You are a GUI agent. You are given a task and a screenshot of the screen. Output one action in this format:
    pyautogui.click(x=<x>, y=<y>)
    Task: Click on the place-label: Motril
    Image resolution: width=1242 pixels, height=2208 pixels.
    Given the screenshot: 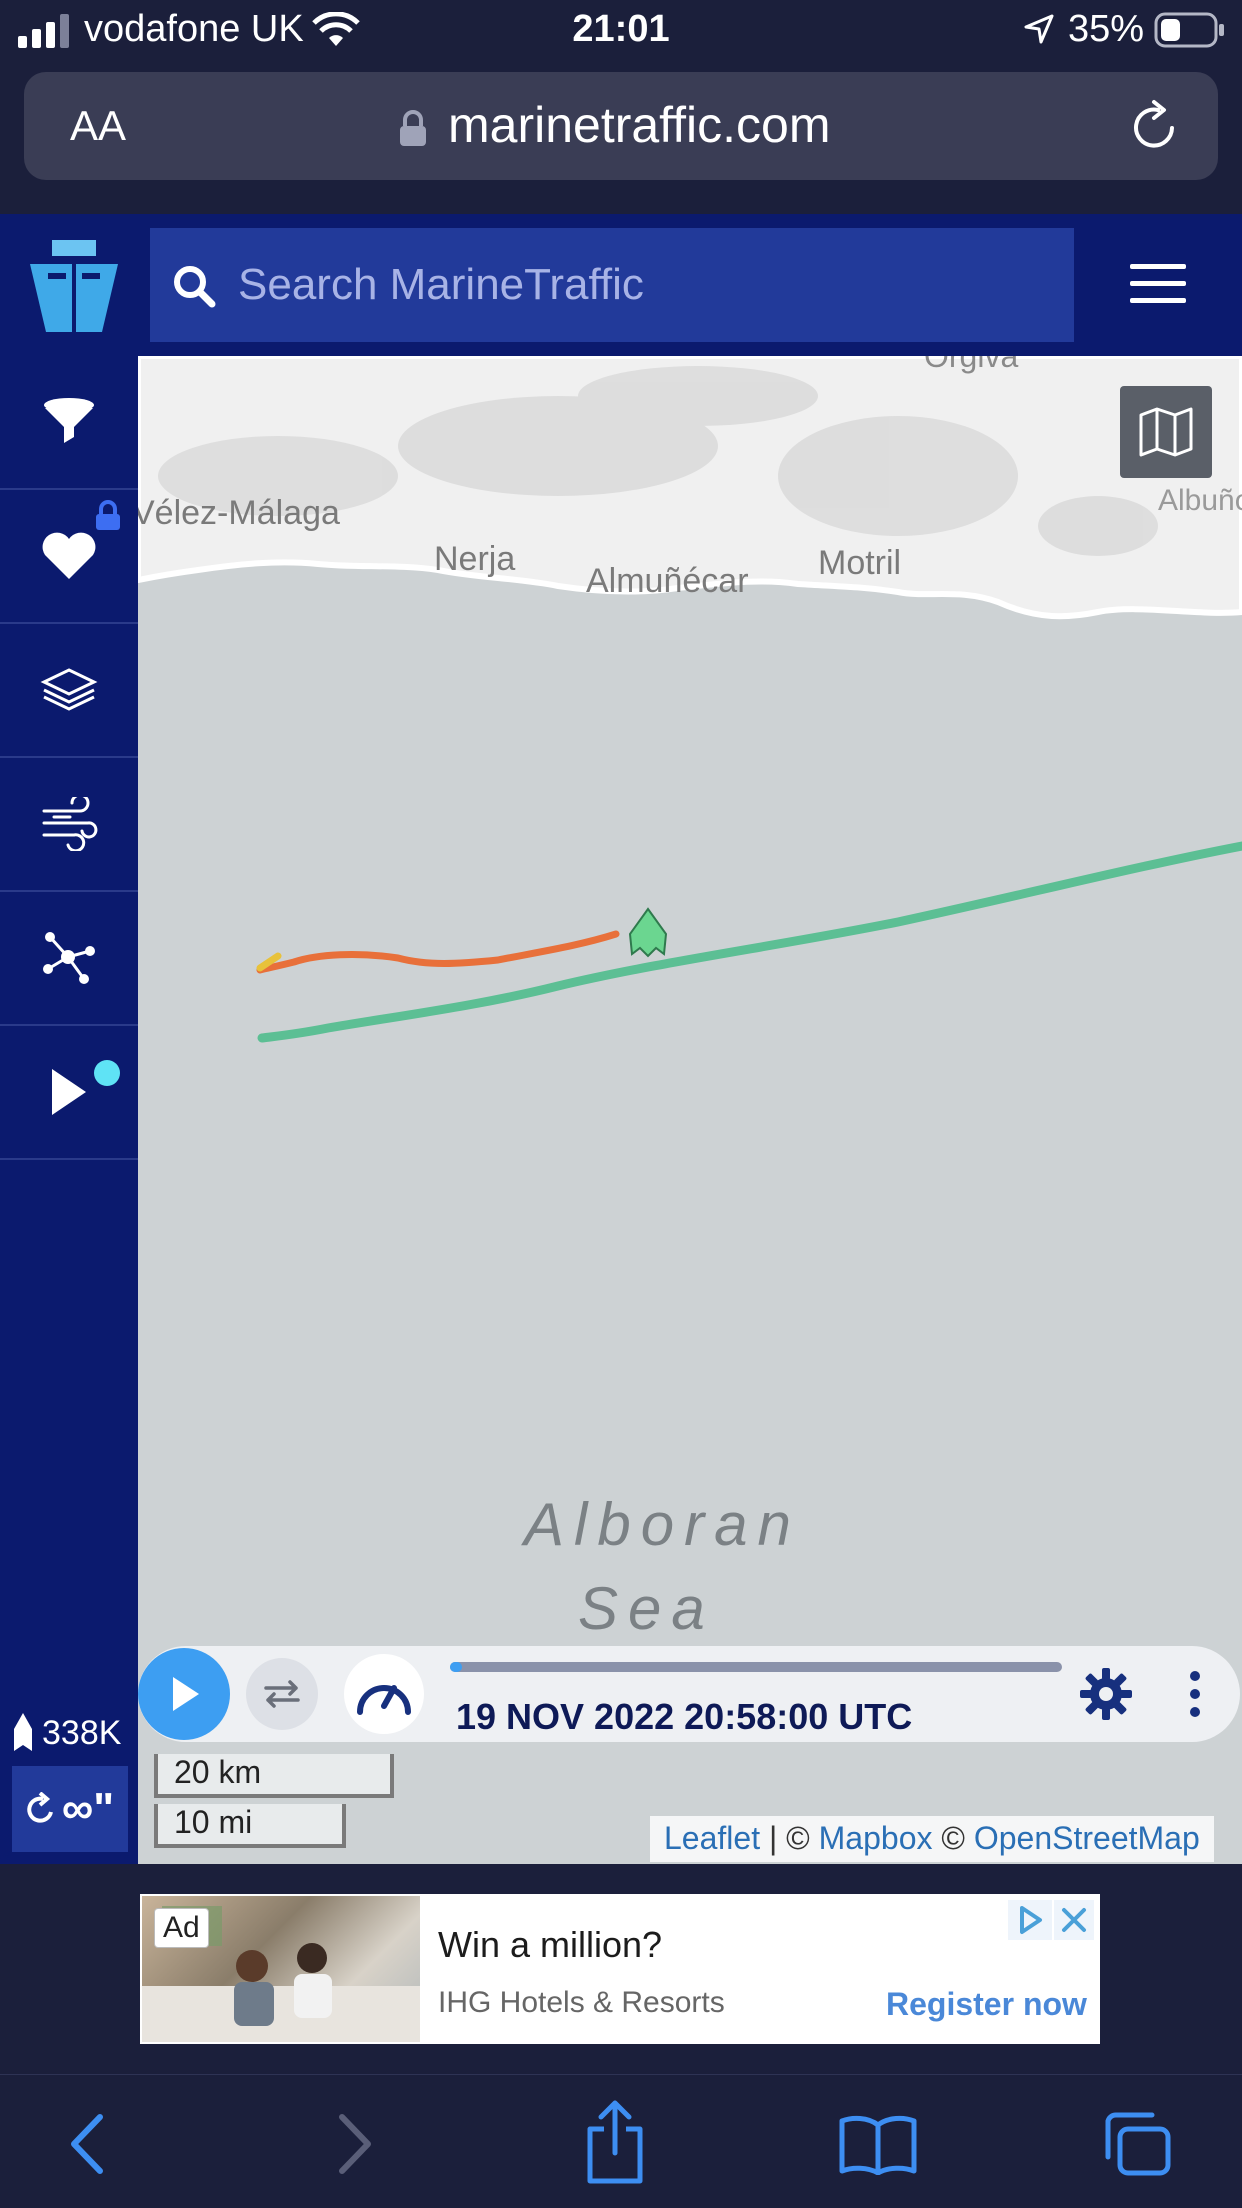 What is the action you would take?
    pyautogui.click(x=860, y=563)
    